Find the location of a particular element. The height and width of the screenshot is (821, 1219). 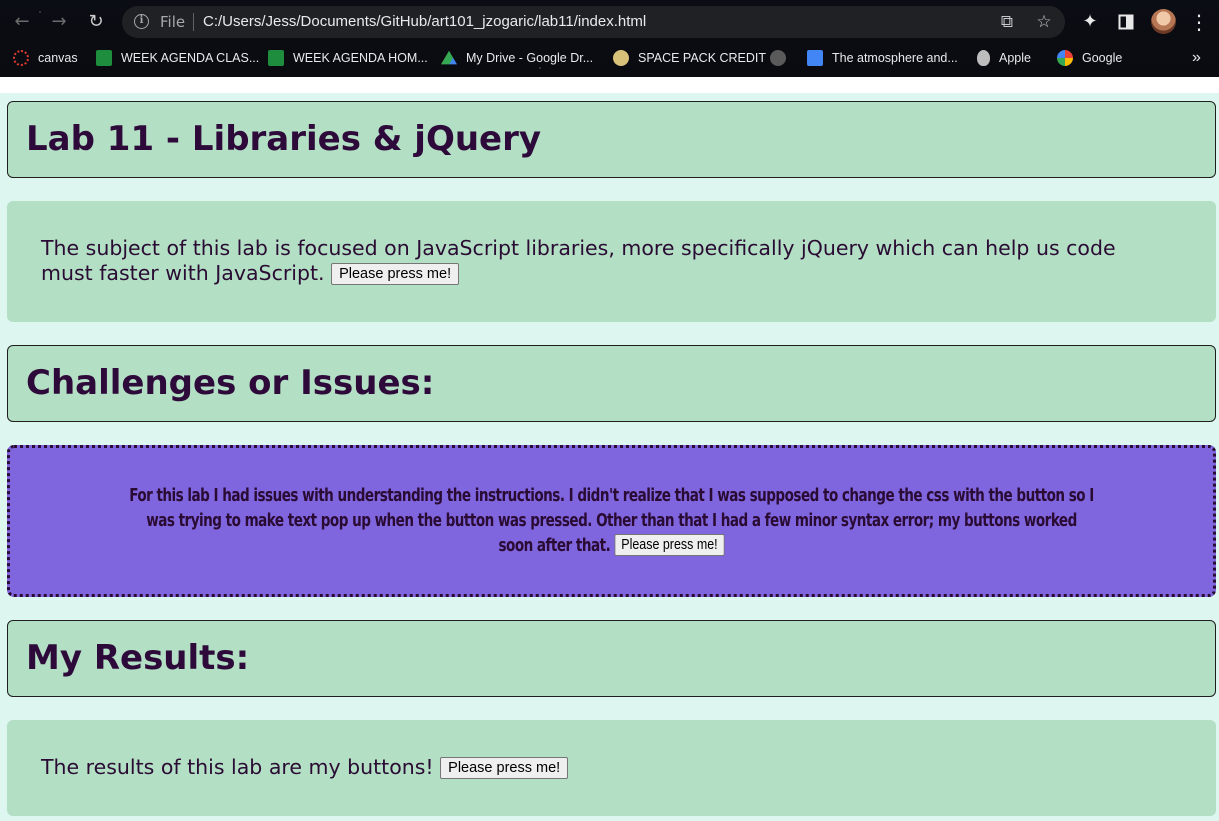

bookmark-google: Google is located at coordinates (1089, 58).